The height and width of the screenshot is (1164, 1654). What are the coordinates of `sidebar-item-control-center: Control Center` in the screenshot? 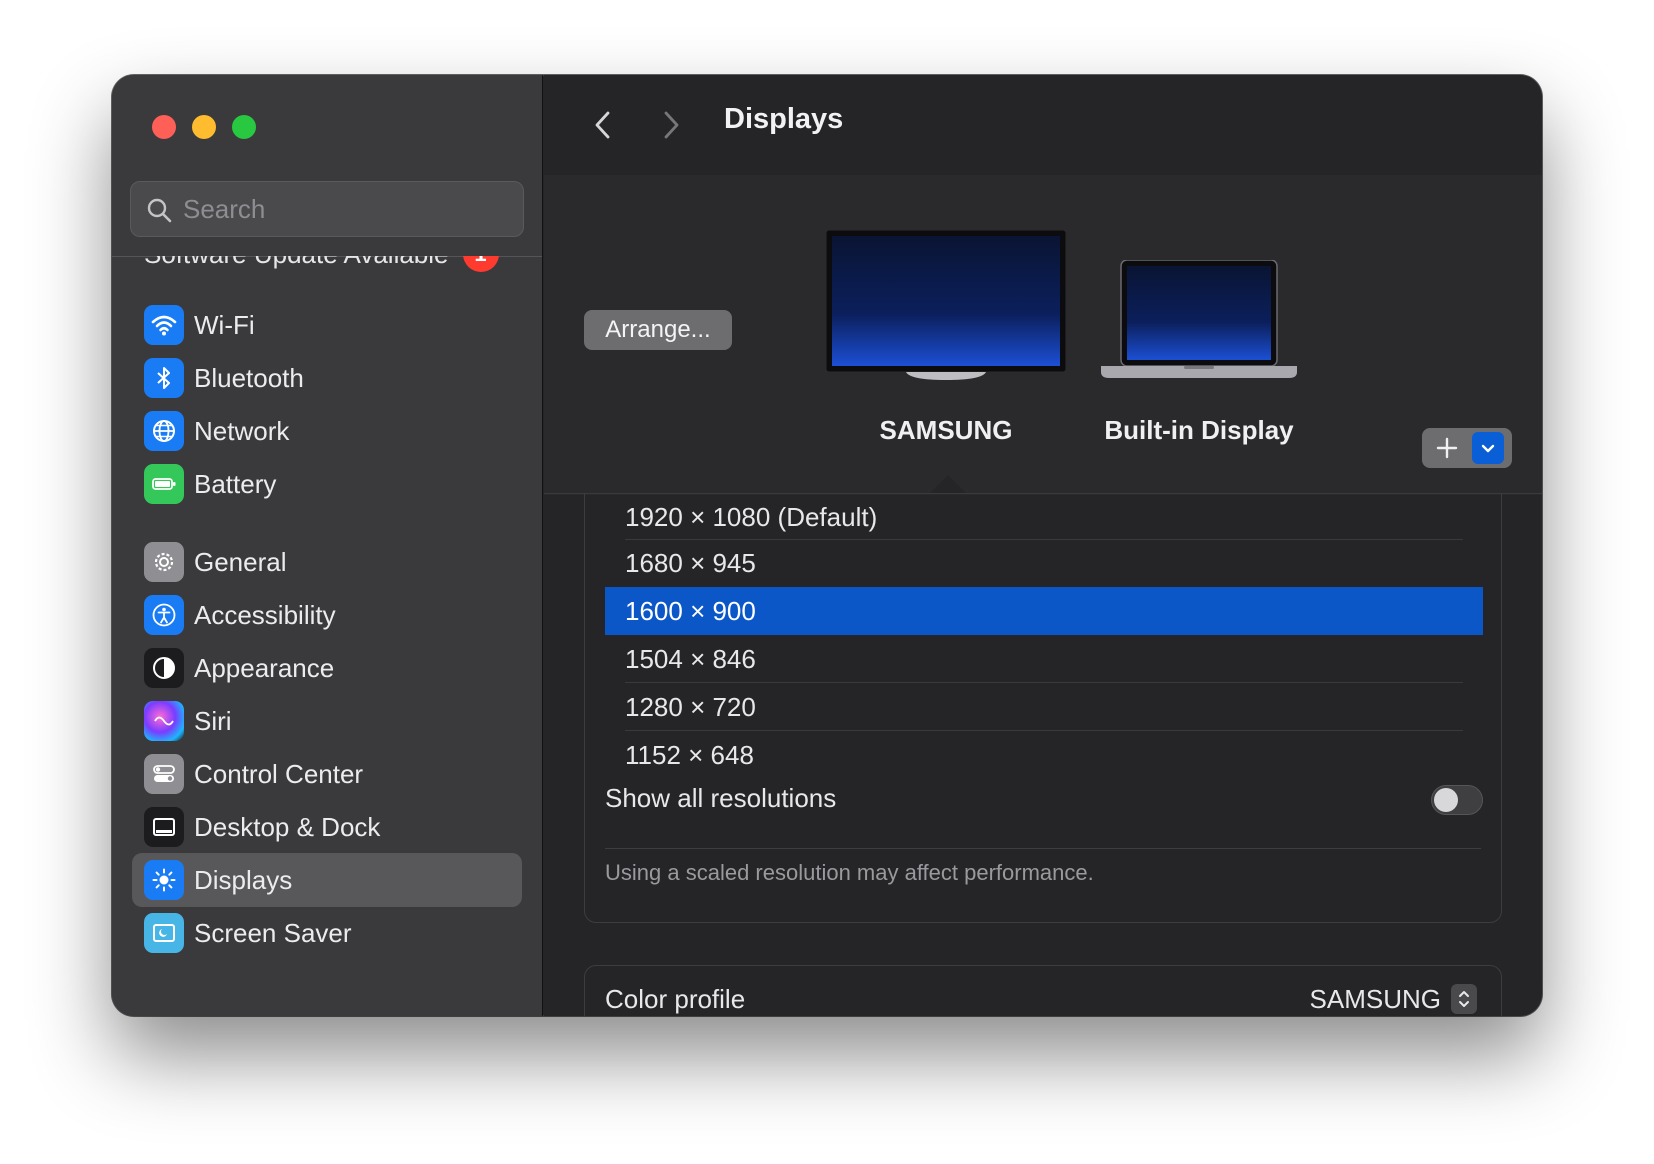 It's located at (327, 774).